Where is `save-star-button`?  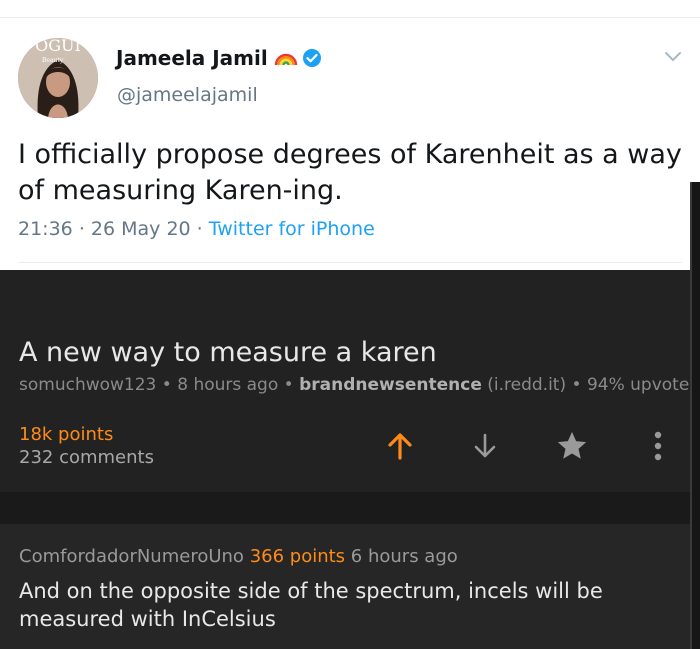 save-star-button is located at coordinates (572, 446).